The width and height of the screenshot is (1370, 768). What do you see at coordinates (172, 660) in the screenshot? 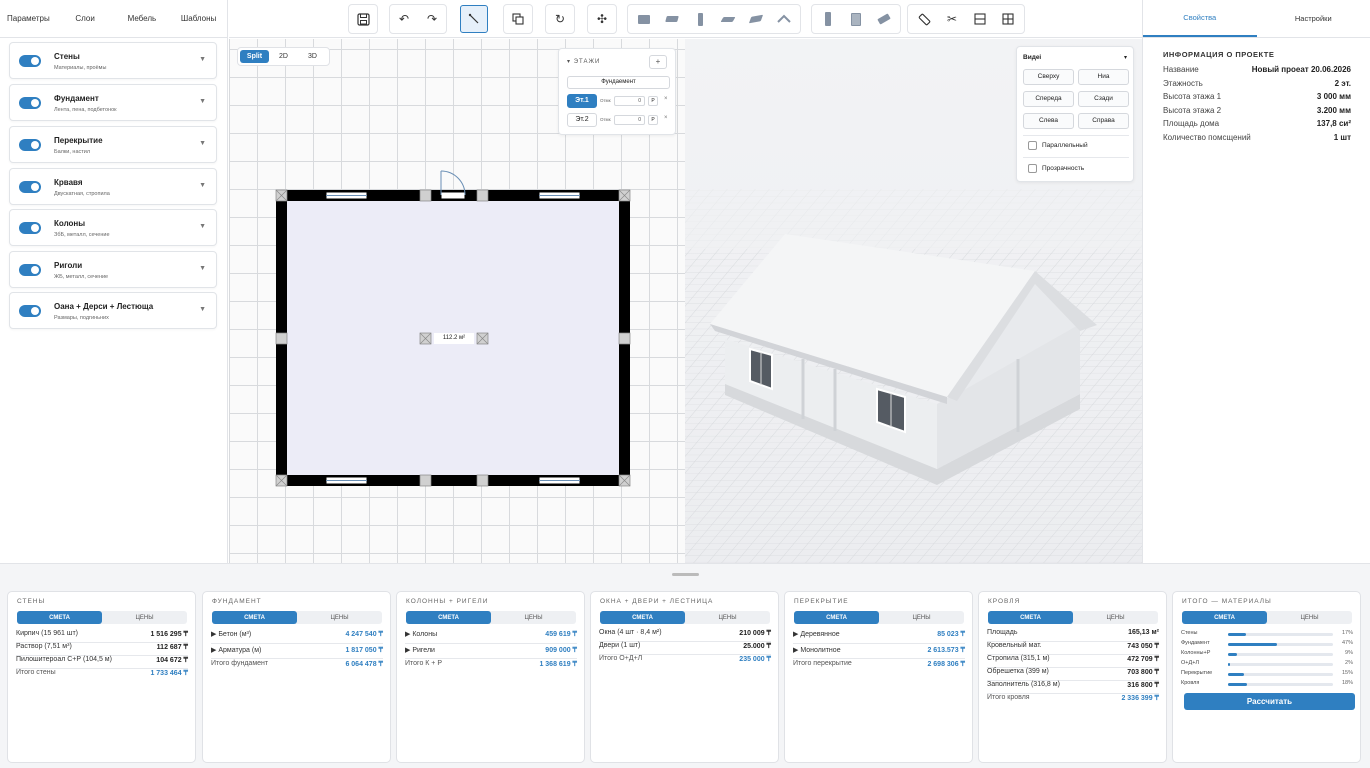
I see `row-value: 104 672 ₸` at bounding box center [172, 660].